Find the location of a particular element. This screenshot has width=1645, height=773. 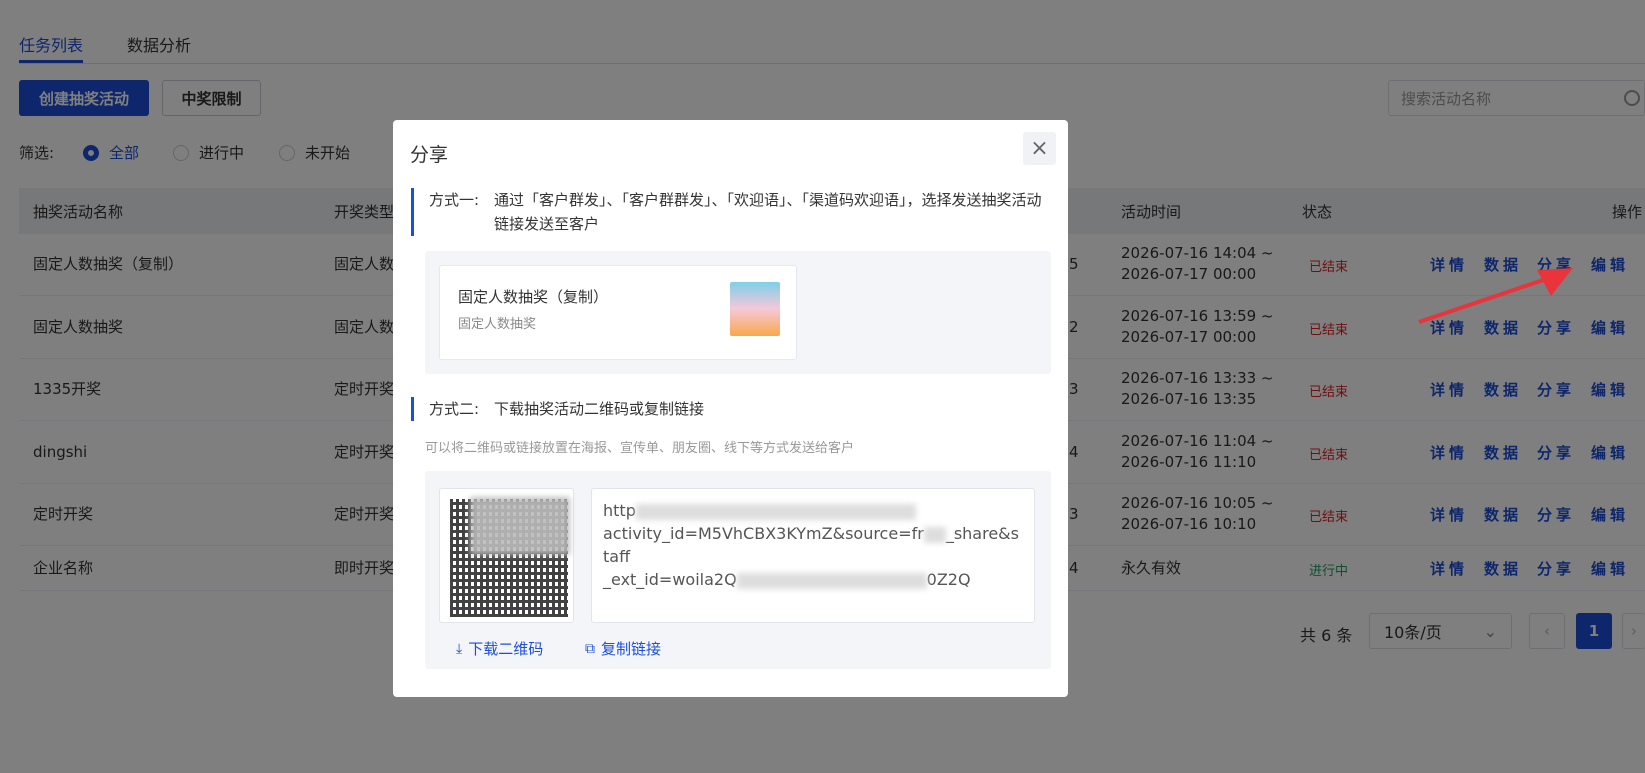

link-text-part: 0Z2Q is located at coordinates (948, 579).